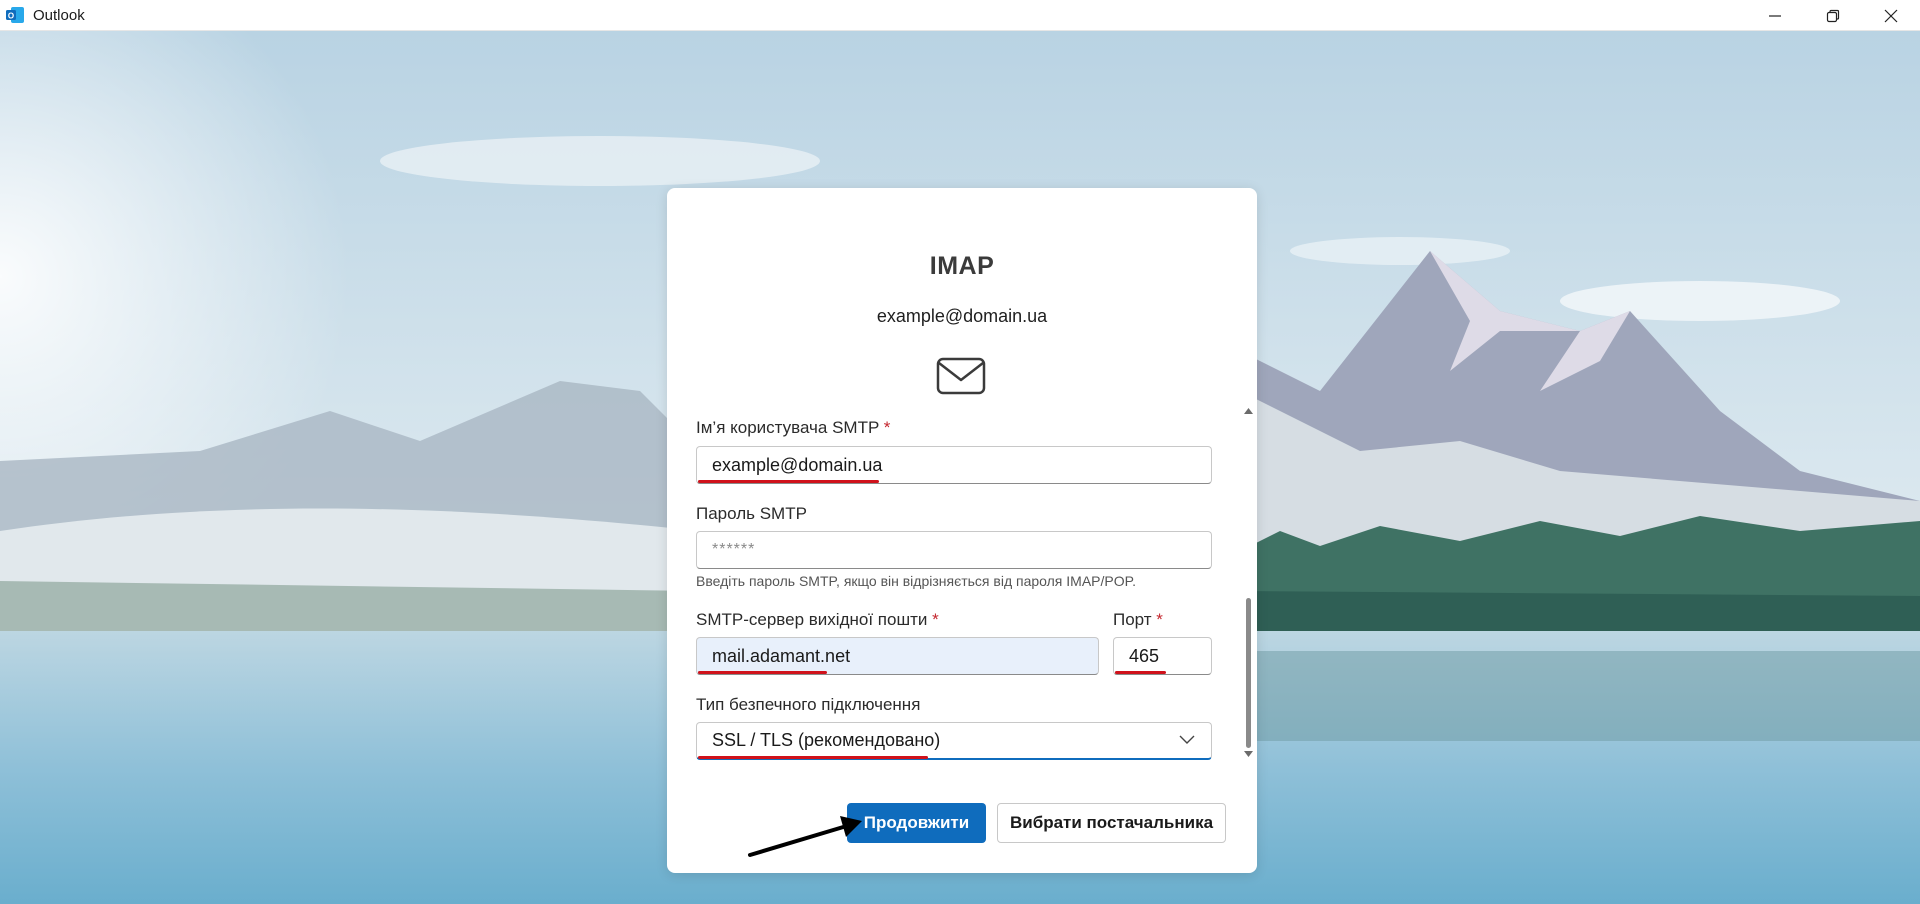  I want to click on smtp-username-input: example@domain.ua, so click(954, 465).